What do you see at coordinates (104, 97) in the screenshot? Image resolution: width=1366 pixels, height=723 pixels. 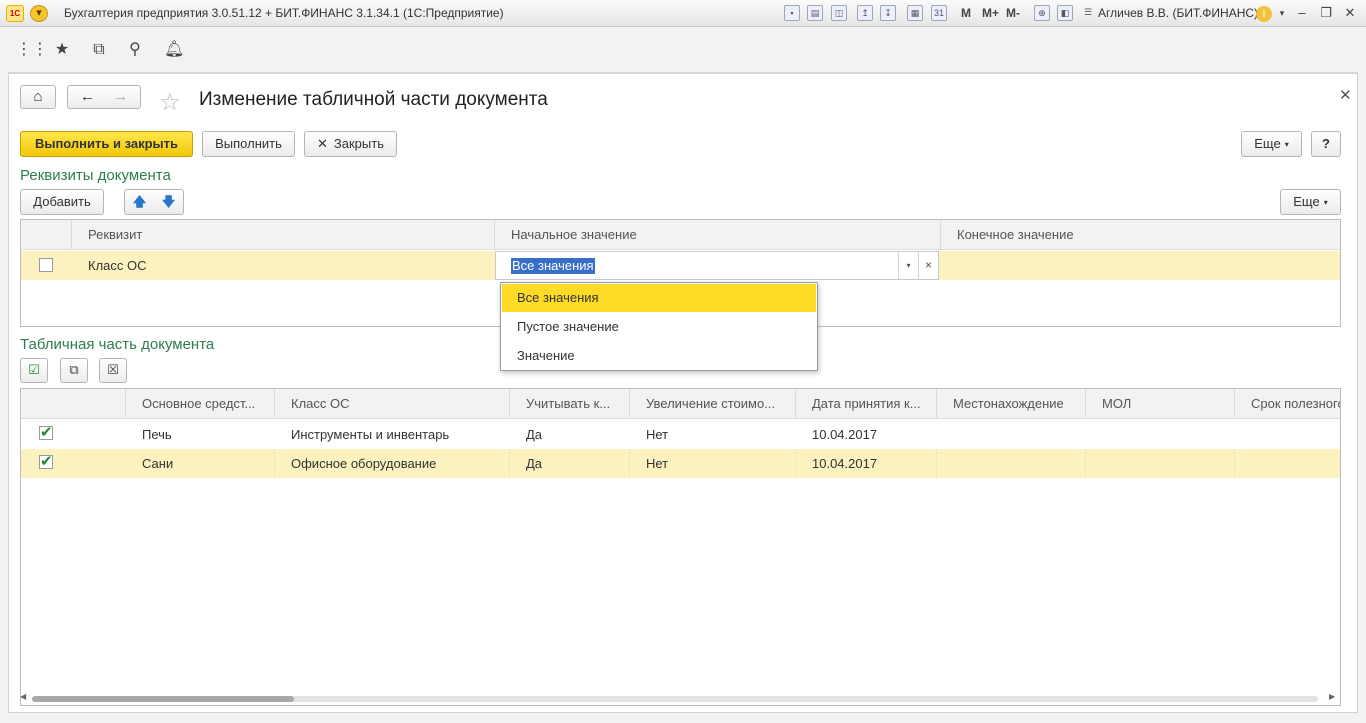 I see `nav-back-forward: ← →` at bounding box center [104, 97].